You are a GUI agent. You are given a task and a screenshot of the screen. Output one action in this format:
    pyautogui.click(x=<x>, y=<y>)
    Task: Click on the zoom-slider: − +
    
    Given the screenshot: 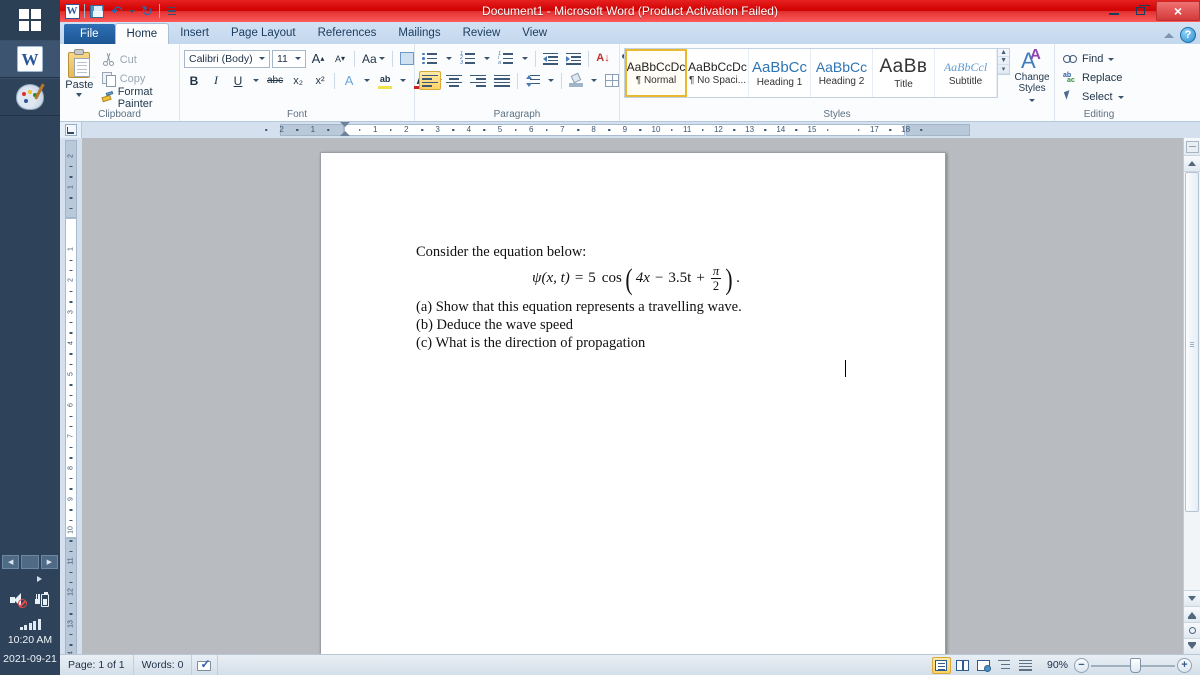 What is the action you would take?
    pyautogui.click(x=1137, y=665)
    